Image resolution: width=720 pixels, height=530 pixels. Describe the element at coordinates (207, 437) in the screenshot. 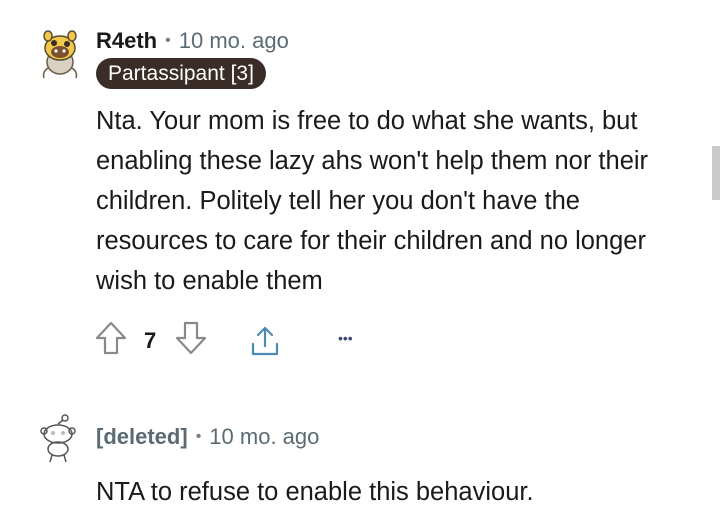

I see `comment-meta: [deleted] • 10 mo. ago` at that location.